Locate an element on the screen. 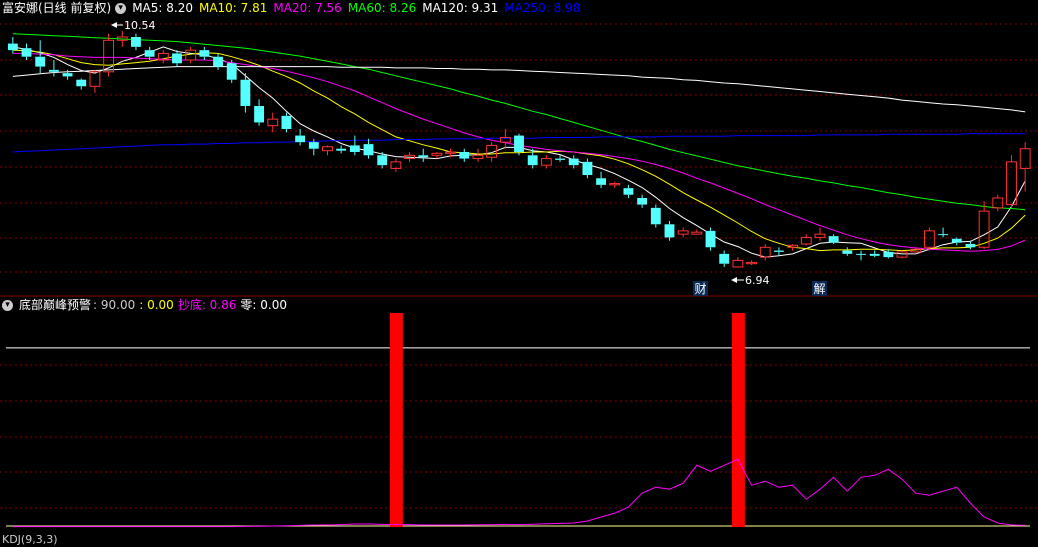 This screenshot has height=547, width=1038. high-price-label: 10.54 is located at coordinates (140, 25).